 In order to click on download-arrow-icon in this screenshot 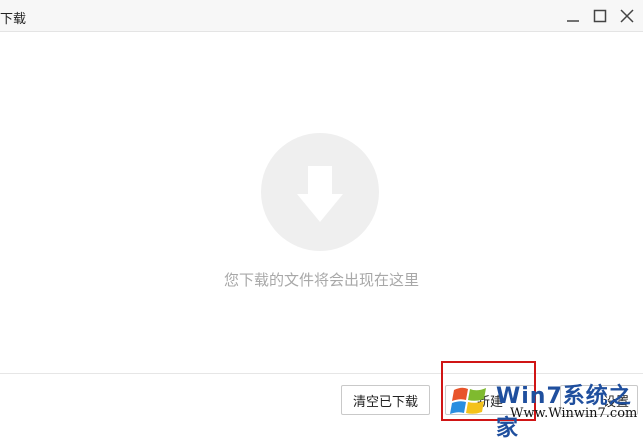, I will do `click(320, 194)`.